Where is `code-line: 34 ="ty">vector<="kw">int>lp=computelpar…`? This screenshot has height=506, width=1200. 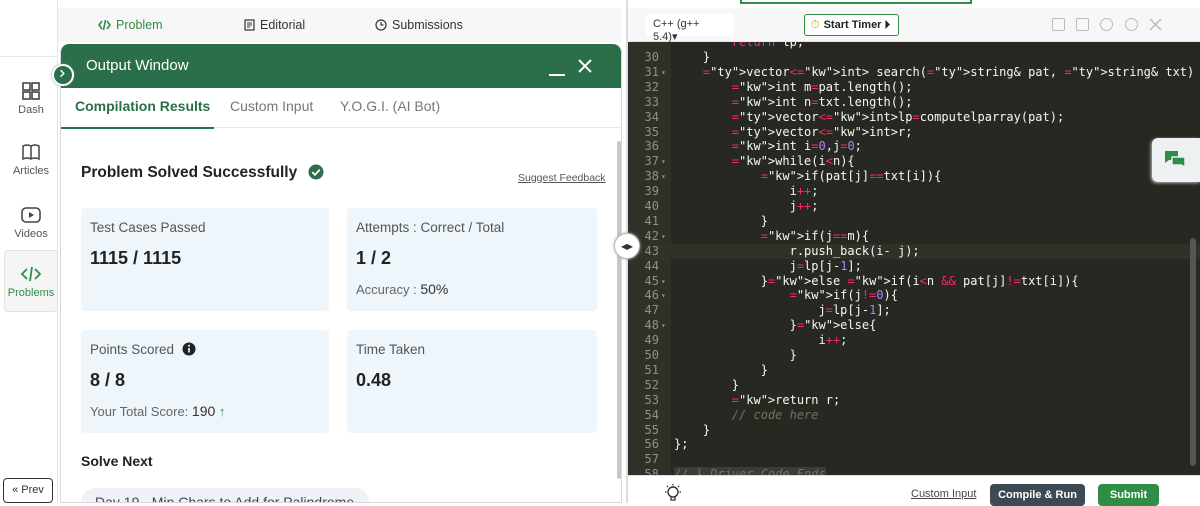
code-line: 34 ="ty">vector<="kw">int>lp=computelpar… is located at coordinates (914, 117).